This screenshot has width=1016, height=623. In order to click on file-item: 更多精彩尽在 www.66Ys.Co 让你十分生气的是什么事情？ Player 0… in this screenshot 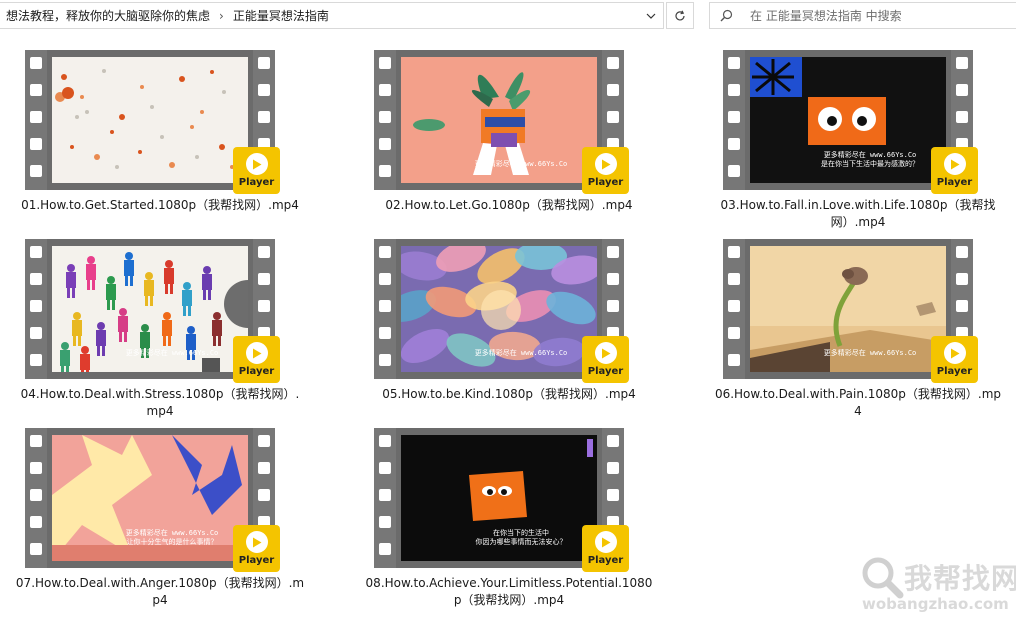, I will do `click(160, 523)`.